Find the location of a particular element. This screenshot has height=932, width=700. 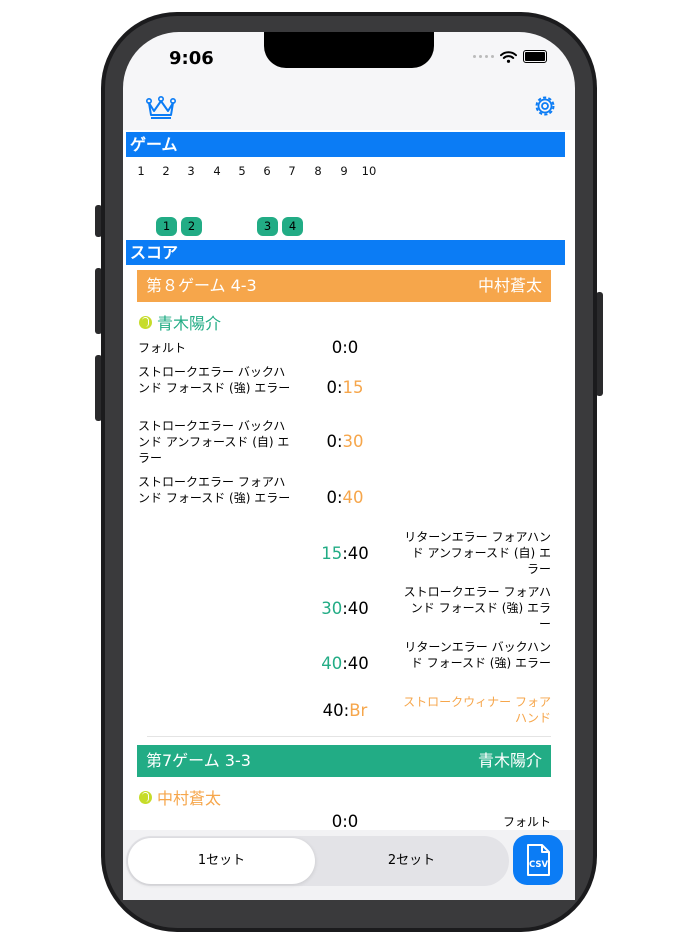

game-8-winner: 中村蒼太 is located at coordinates (509, 285).